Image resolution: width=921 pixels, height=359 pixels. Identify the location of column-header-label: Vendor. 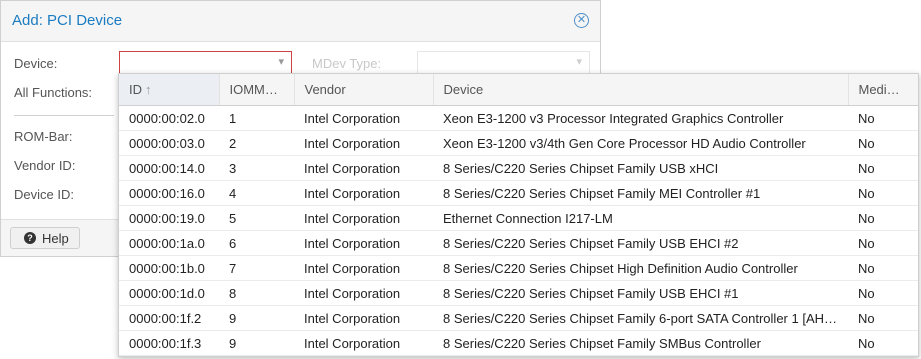
(325, 89).